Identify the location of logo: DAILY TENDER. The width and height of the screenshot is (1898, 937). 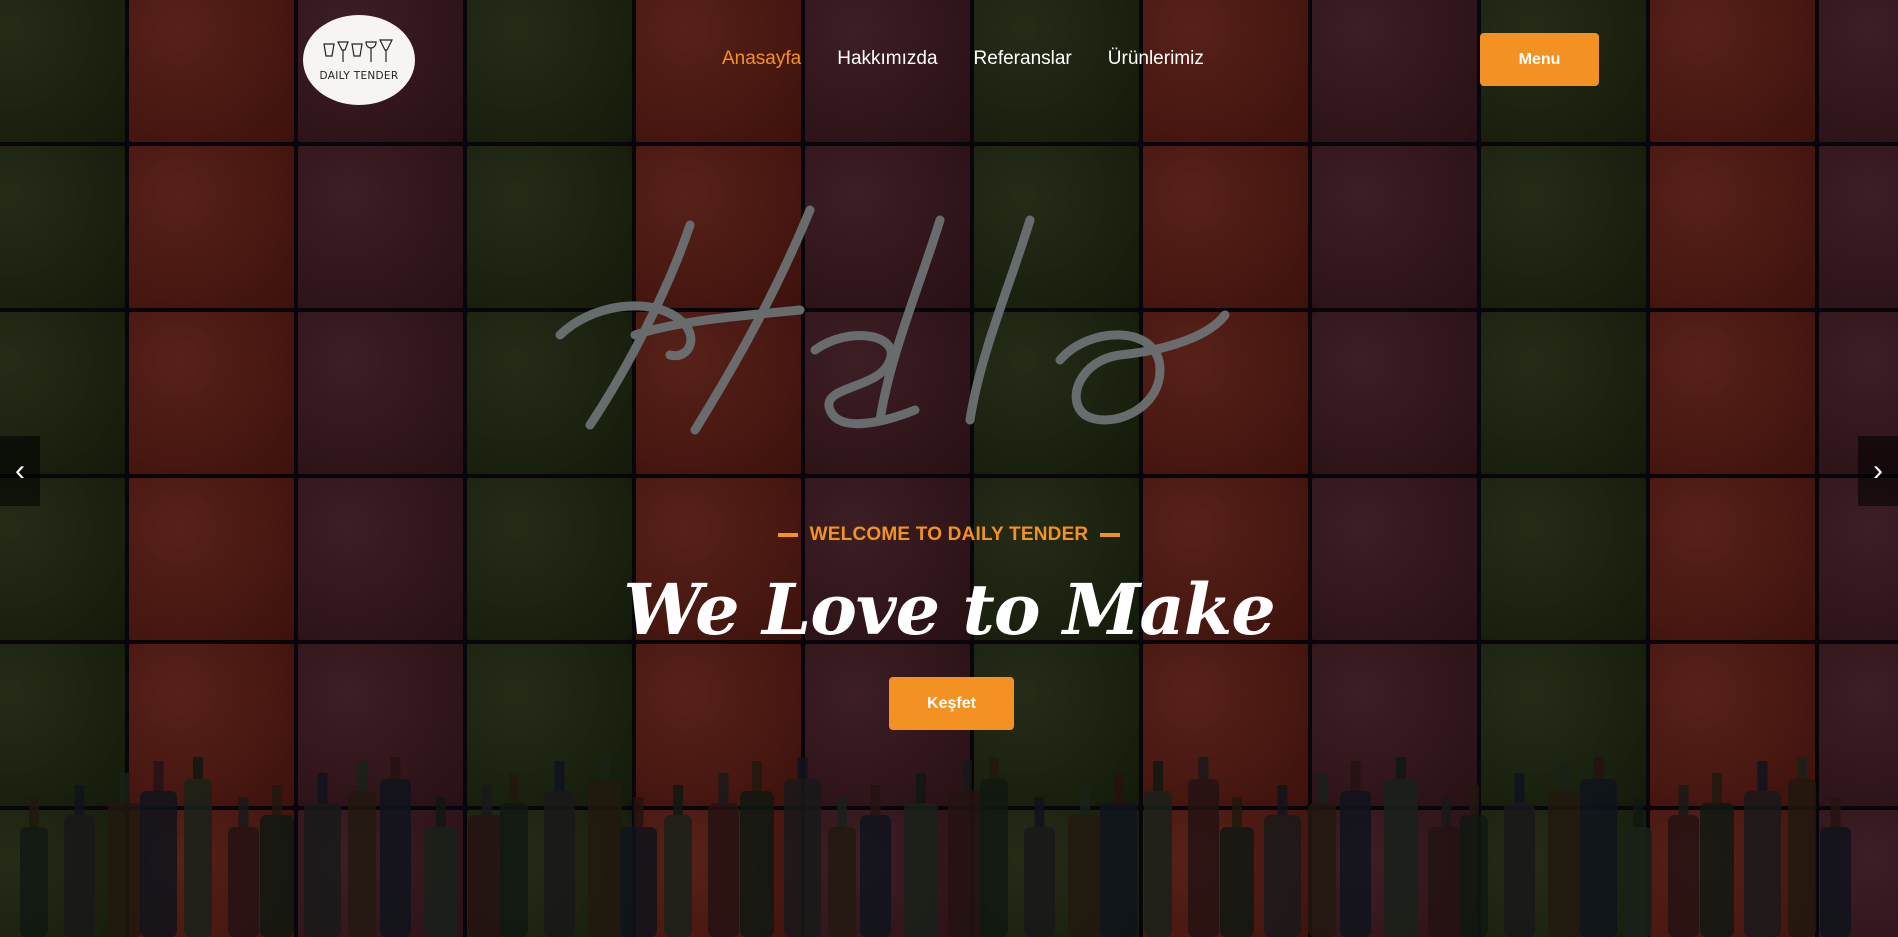
(359, 60).